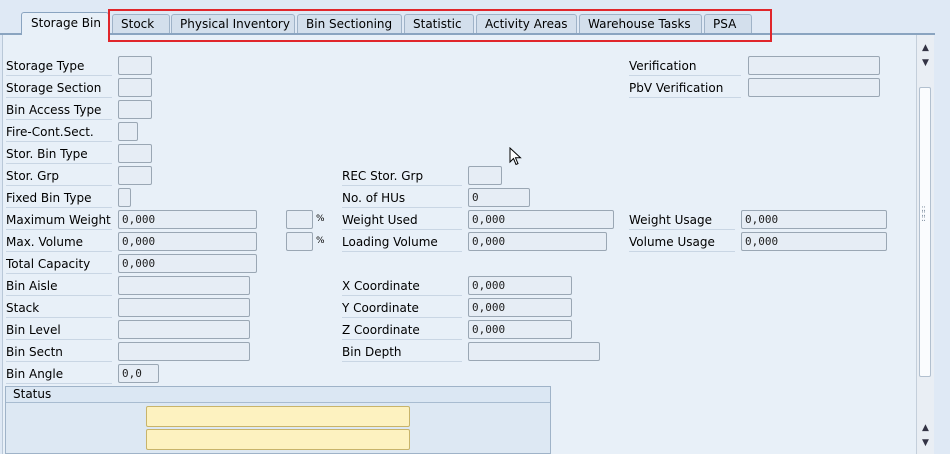 This screenshot has height=454, width=950. What do you see at coordinates (682, 220) in the screenshot?
I see `weight-usage-label: Weight Usage` at bounding box center [682, 220].